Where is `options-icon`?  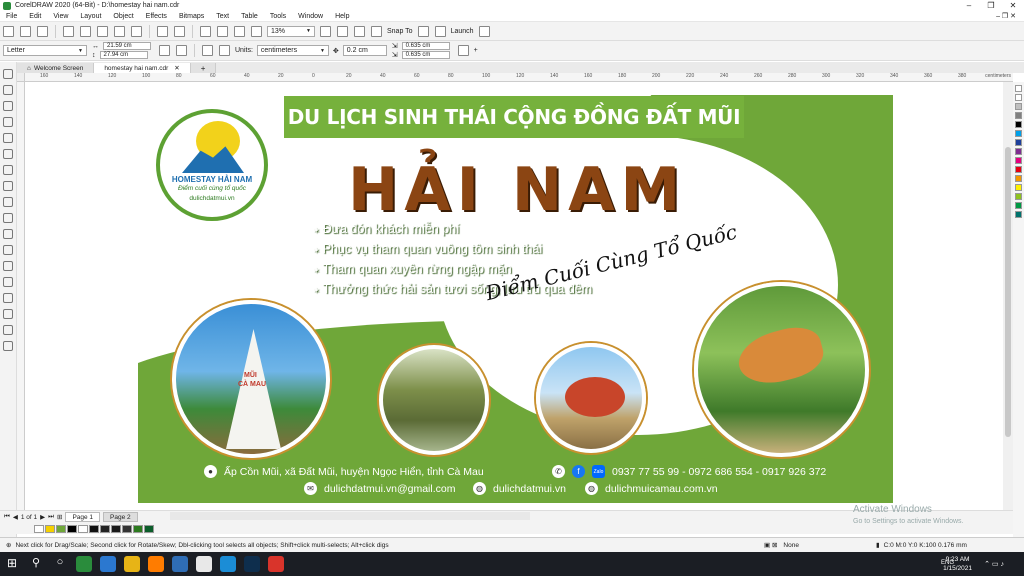 options-icon is located at coordinates (484, 31).